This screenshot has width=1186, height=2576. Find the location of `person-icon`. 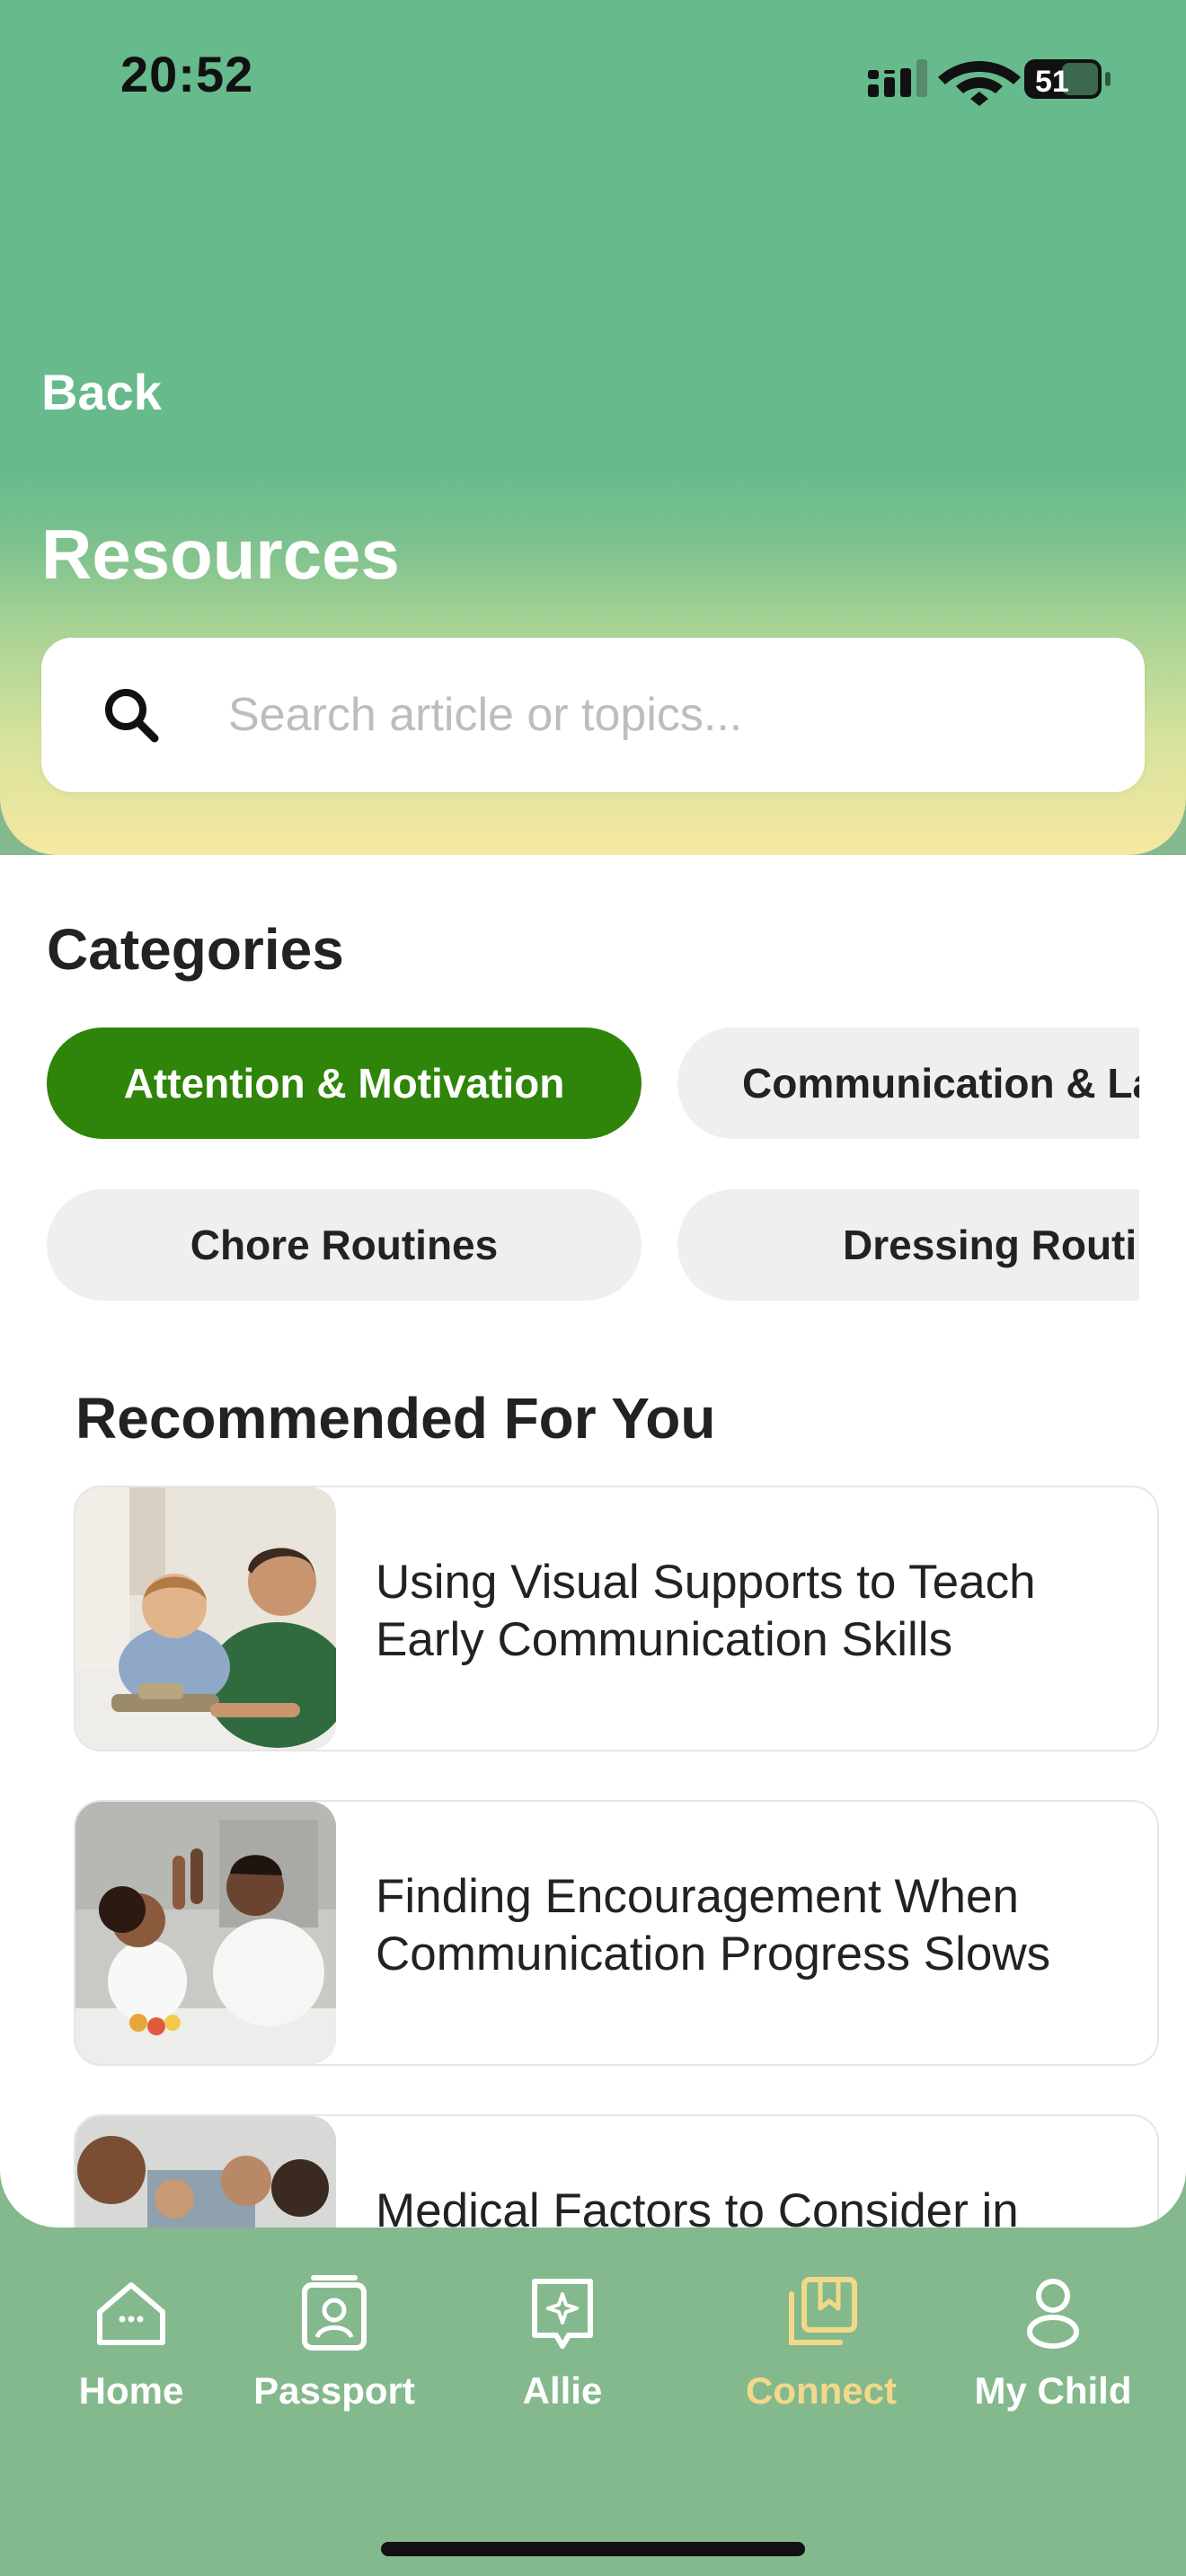

person-icon is located at coordinates (1053, 2314).